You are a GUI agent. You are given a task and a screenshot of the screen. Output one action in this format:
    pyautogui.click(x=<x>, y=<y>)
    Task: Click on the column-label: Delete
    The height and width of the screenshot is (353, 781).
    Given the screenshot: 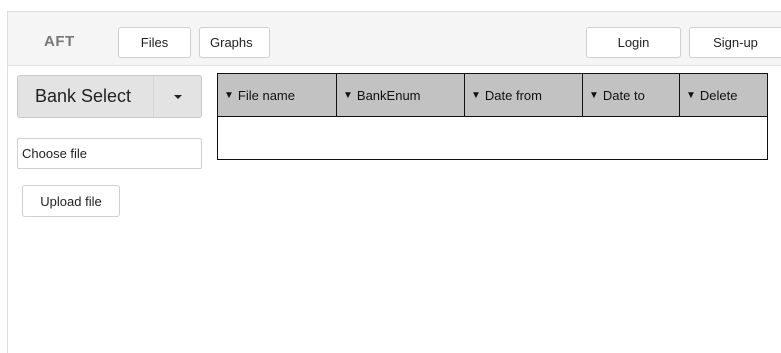 What is the action you would take?
    pyautogui.click(x=718, y=95)
    